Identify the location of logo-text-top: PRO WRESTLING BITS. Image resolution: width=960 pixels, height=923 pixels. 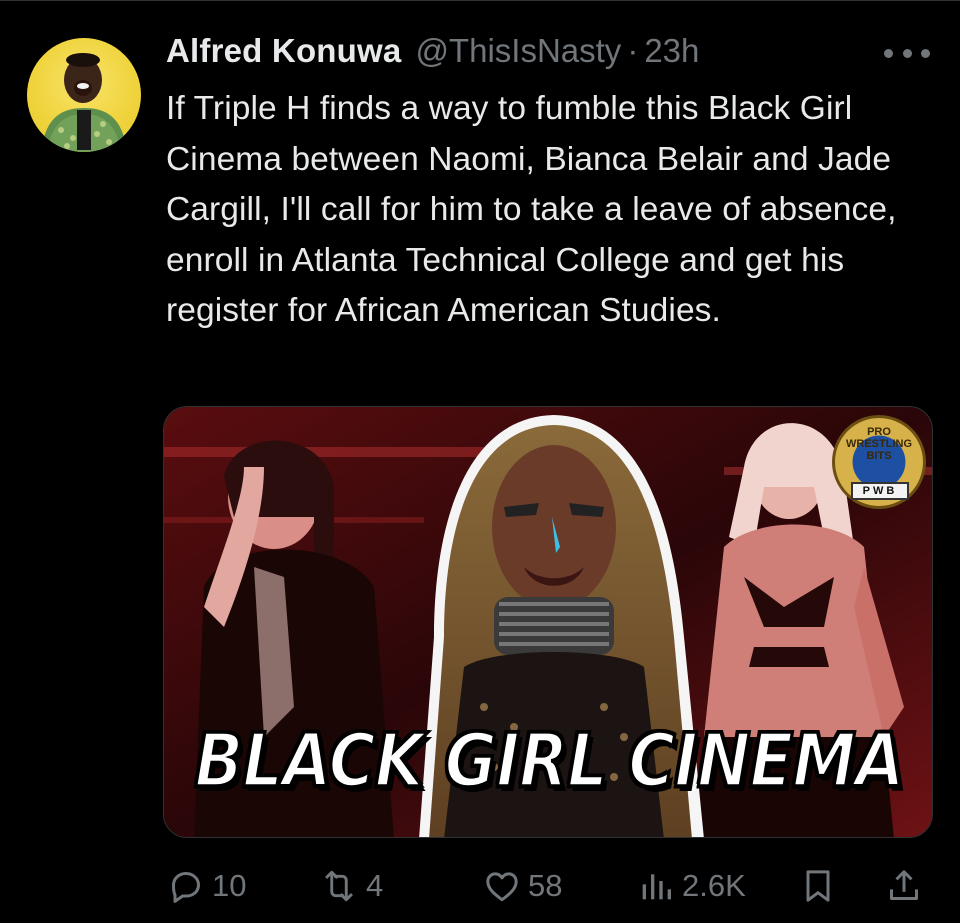
(879, 444).